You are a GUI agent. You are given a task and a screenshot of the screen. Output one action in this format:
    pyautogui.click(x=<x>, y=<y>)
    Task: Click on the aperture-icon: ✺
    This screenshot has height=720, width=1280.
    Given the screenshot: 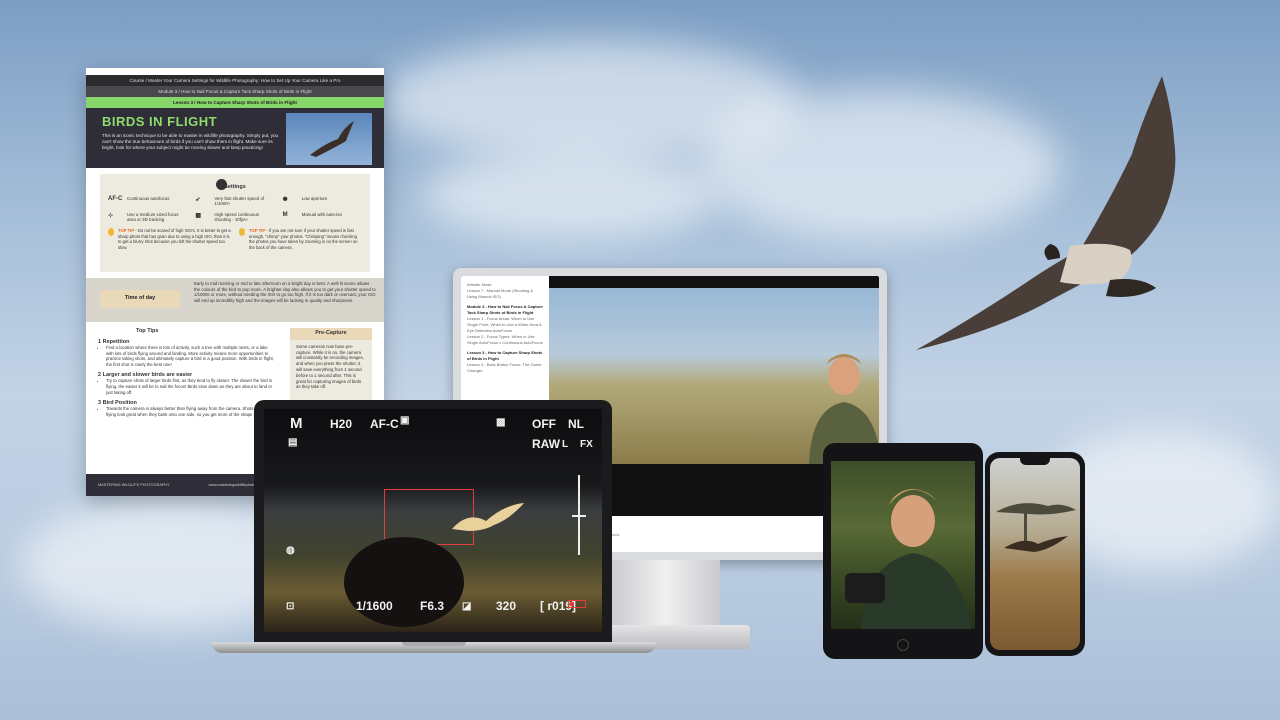 What is the action you would take?
    pyautogui.click(x=285, y=200)
    